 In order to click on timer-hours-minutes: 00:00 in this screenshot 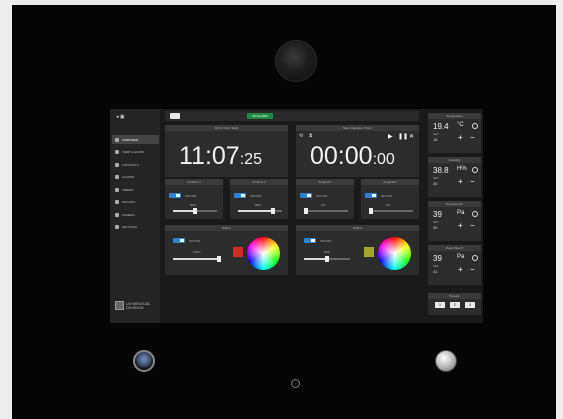, I will do `click(341, 156)`.